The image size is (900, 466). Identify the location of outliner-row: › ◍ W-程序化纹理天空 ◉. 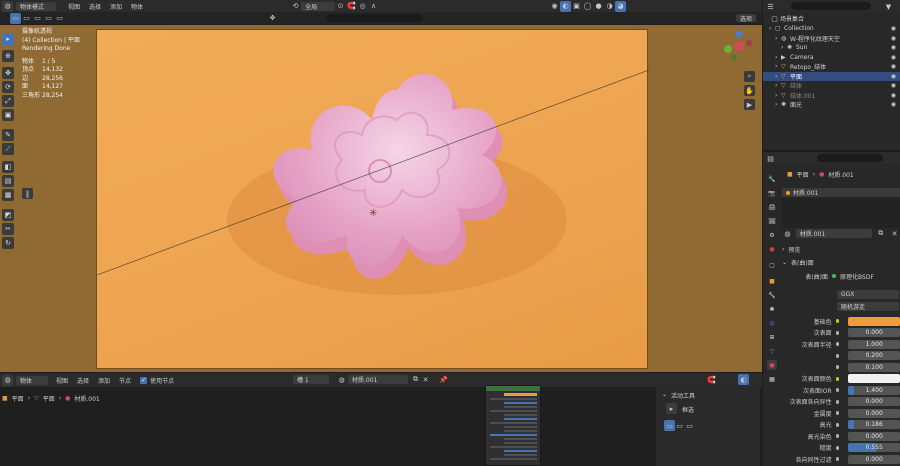
(831, 38).